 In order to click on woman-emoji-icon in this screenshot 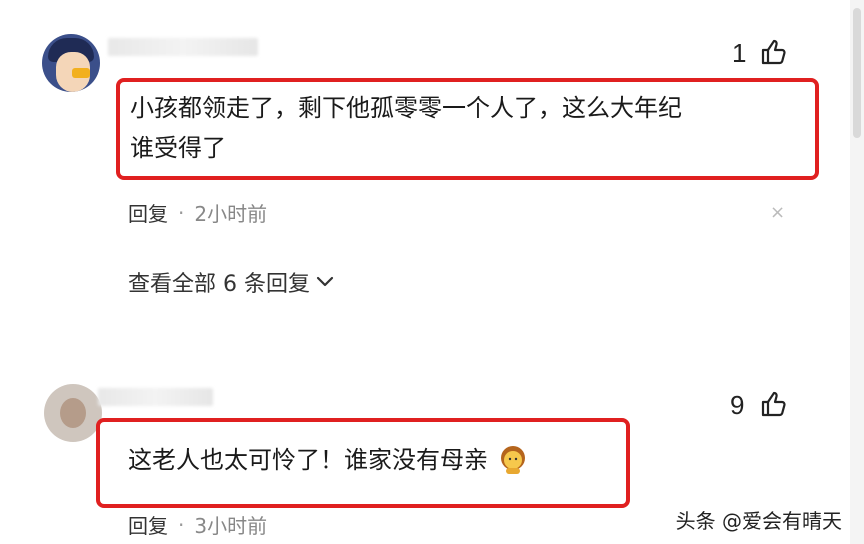, I will do `click(513, 459)`.